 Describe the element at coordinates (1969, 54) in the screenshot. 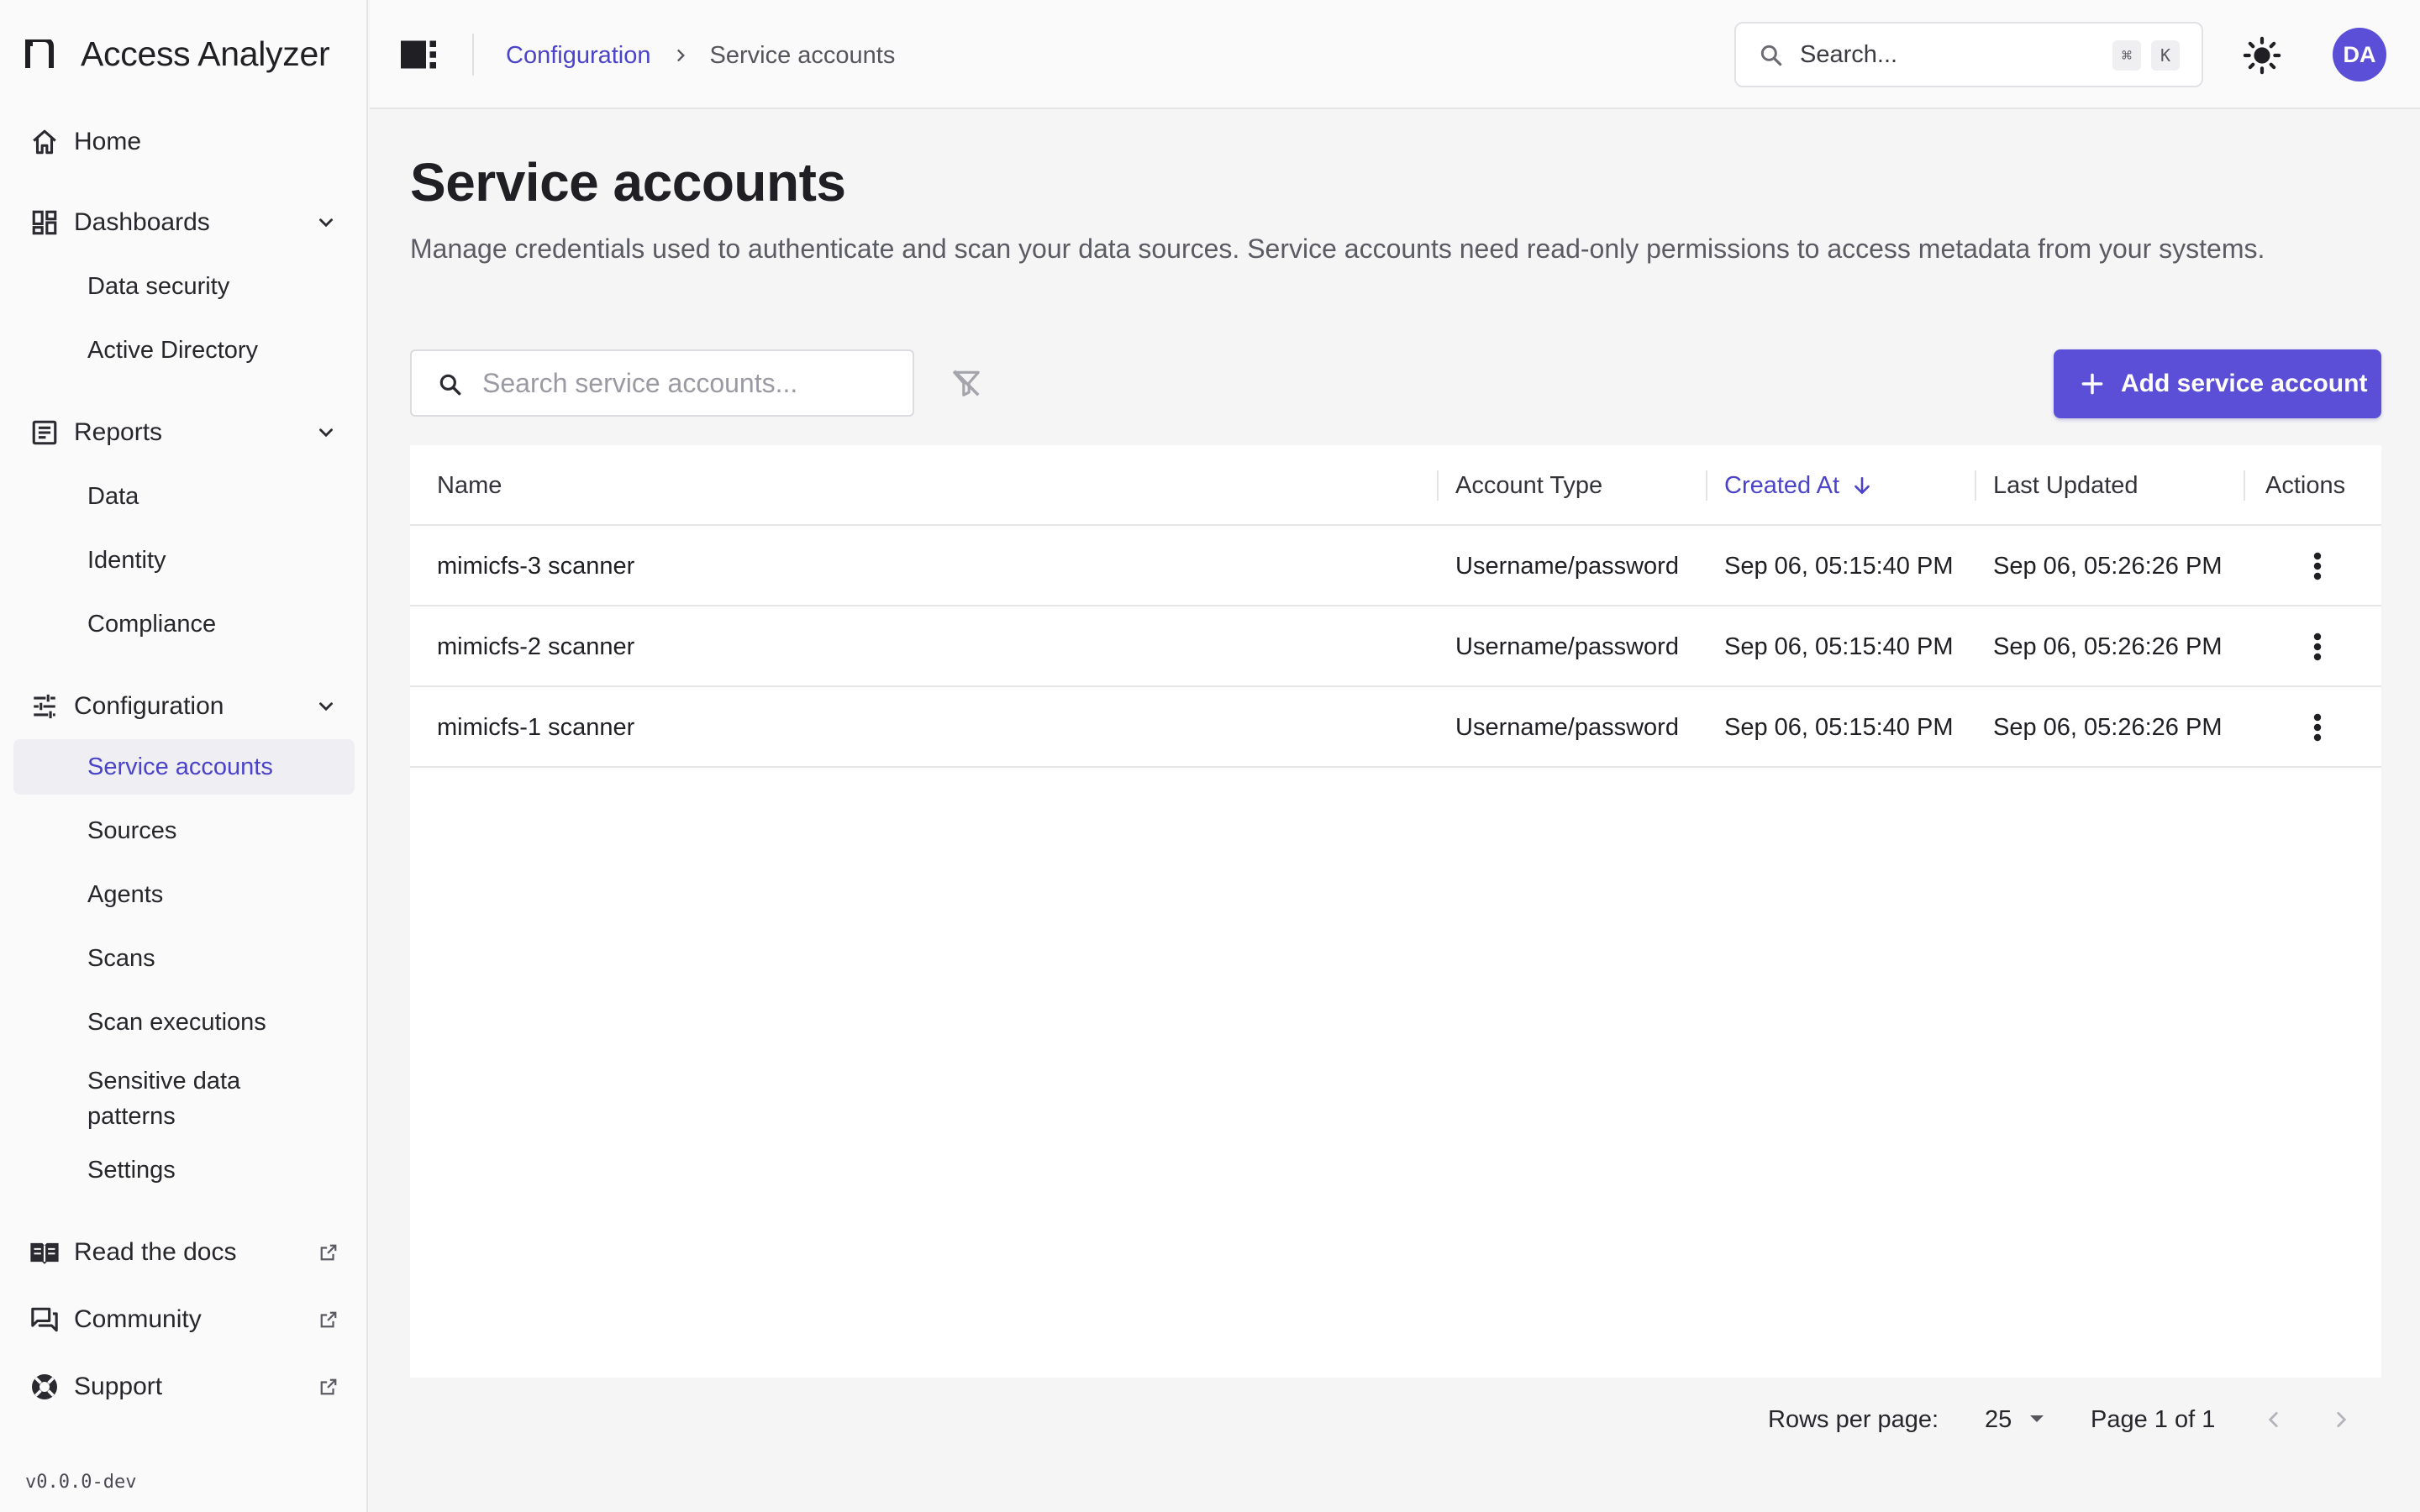

I see `global-search-input: Search... ⌘ K` at that location.